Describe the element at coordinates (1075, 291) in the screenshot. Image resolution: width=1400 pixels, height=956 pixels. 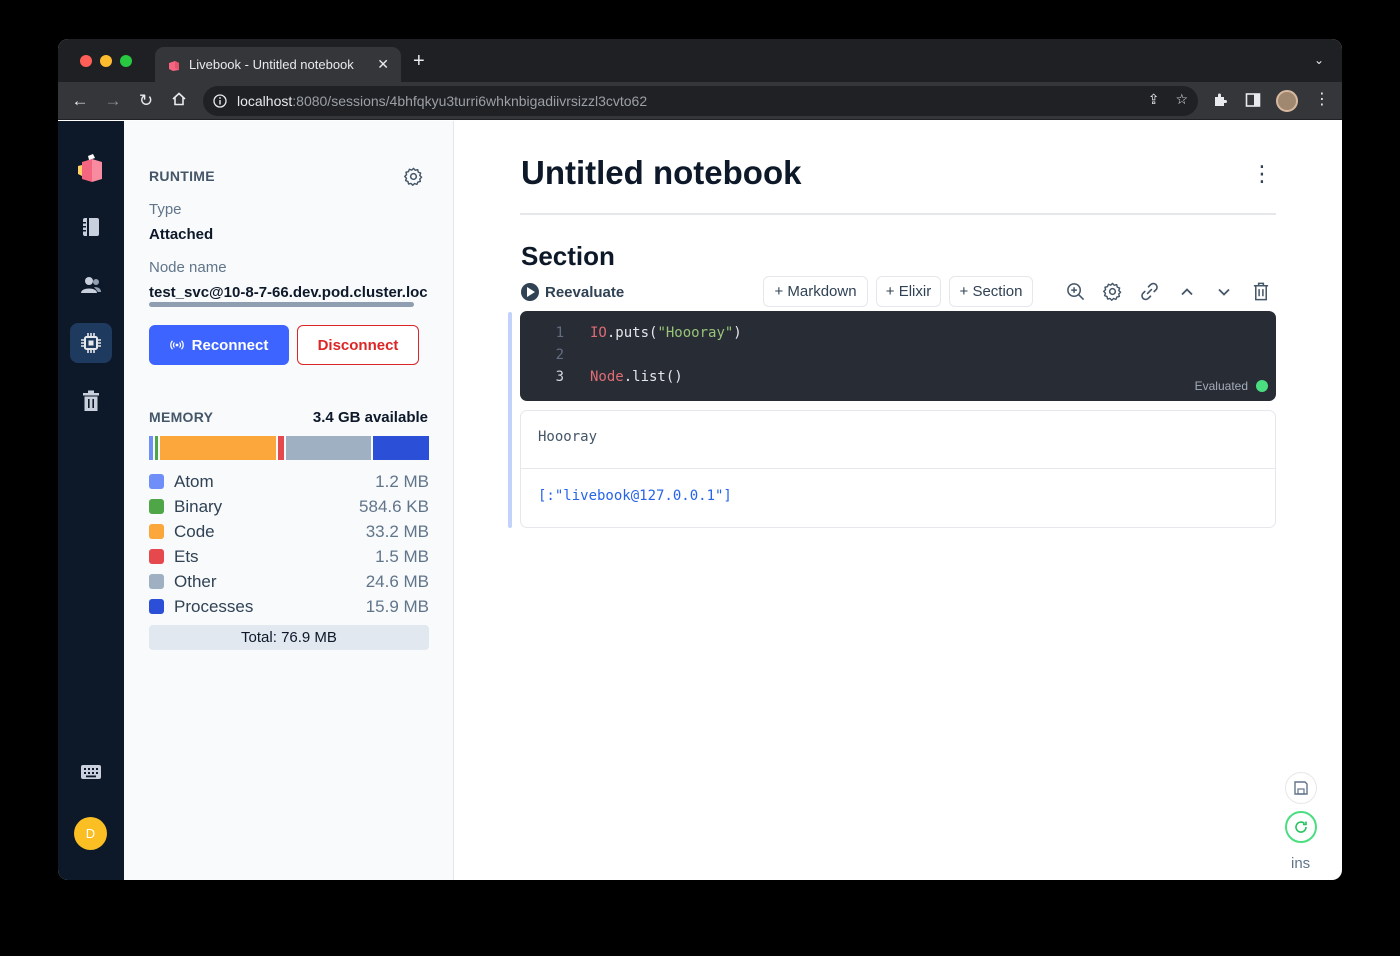
I see `zoom-in-icon` at that location.